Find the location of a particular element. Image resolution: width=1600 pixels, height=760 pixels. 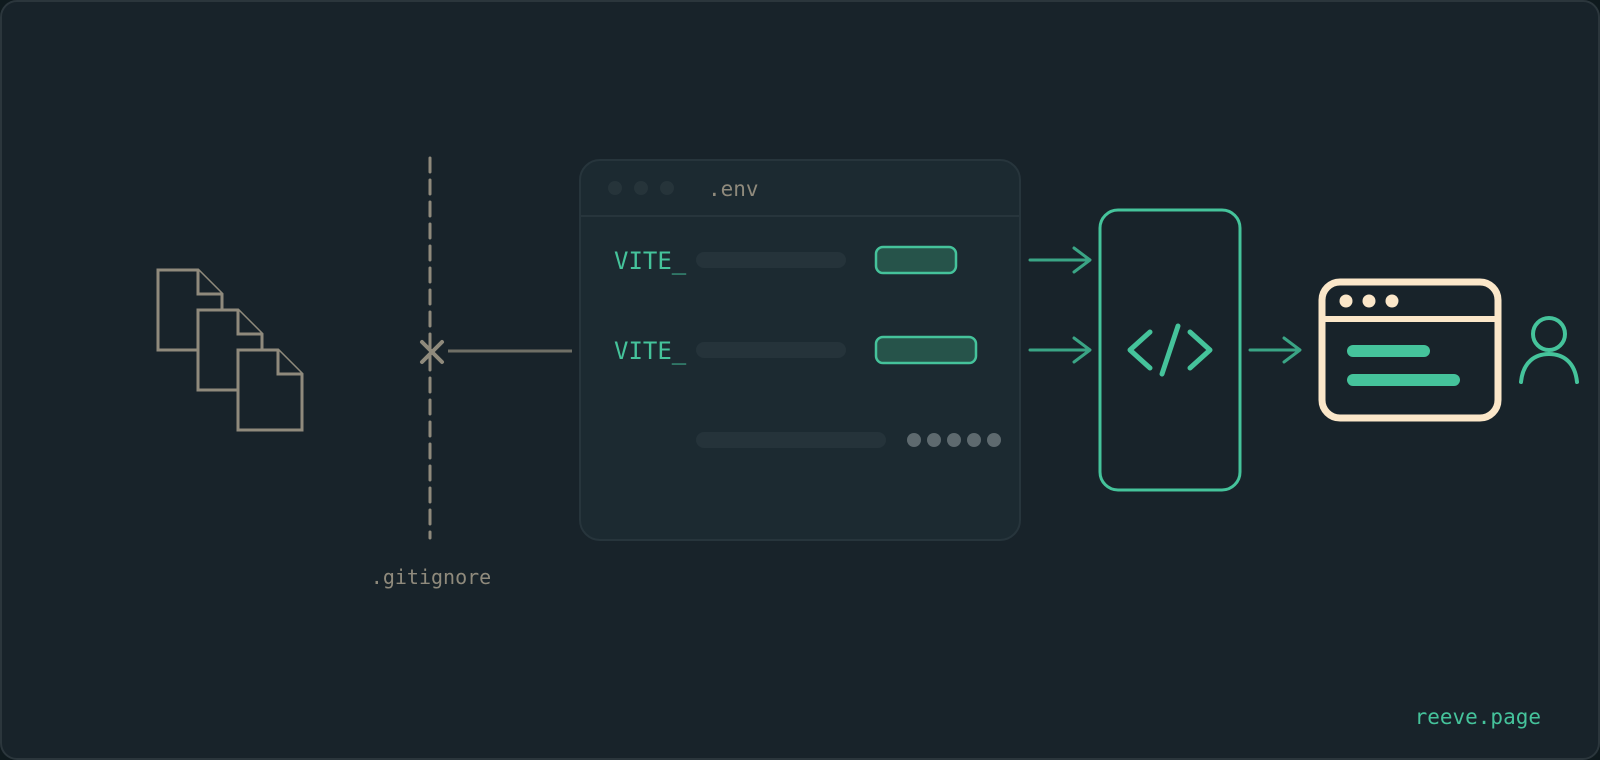

env-file-panel: .env VITE_ VITE_ is located at coordinates (800, 350).